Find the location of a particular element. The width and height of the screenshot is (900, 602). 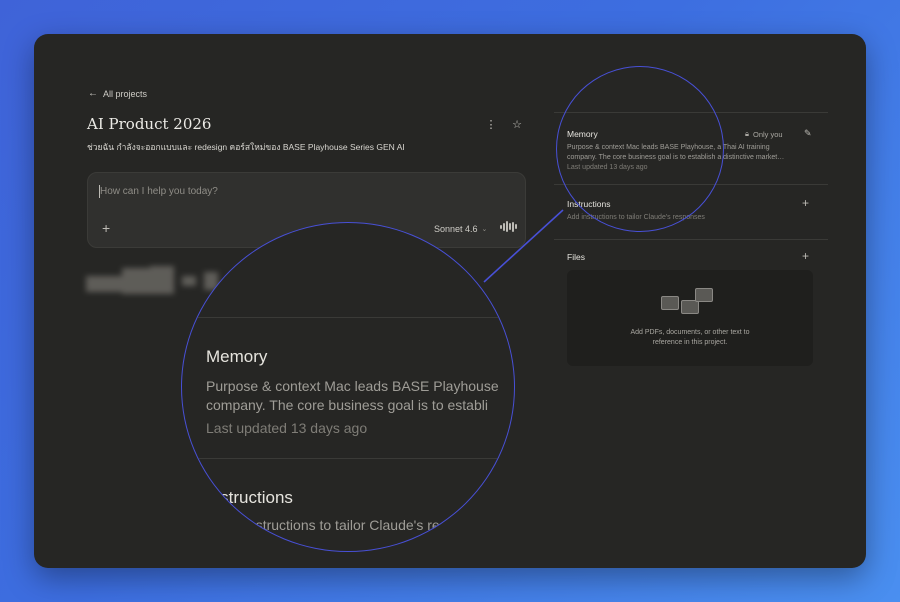

model-name: Sonnet 4.6 is located at coordinates (456, 229).